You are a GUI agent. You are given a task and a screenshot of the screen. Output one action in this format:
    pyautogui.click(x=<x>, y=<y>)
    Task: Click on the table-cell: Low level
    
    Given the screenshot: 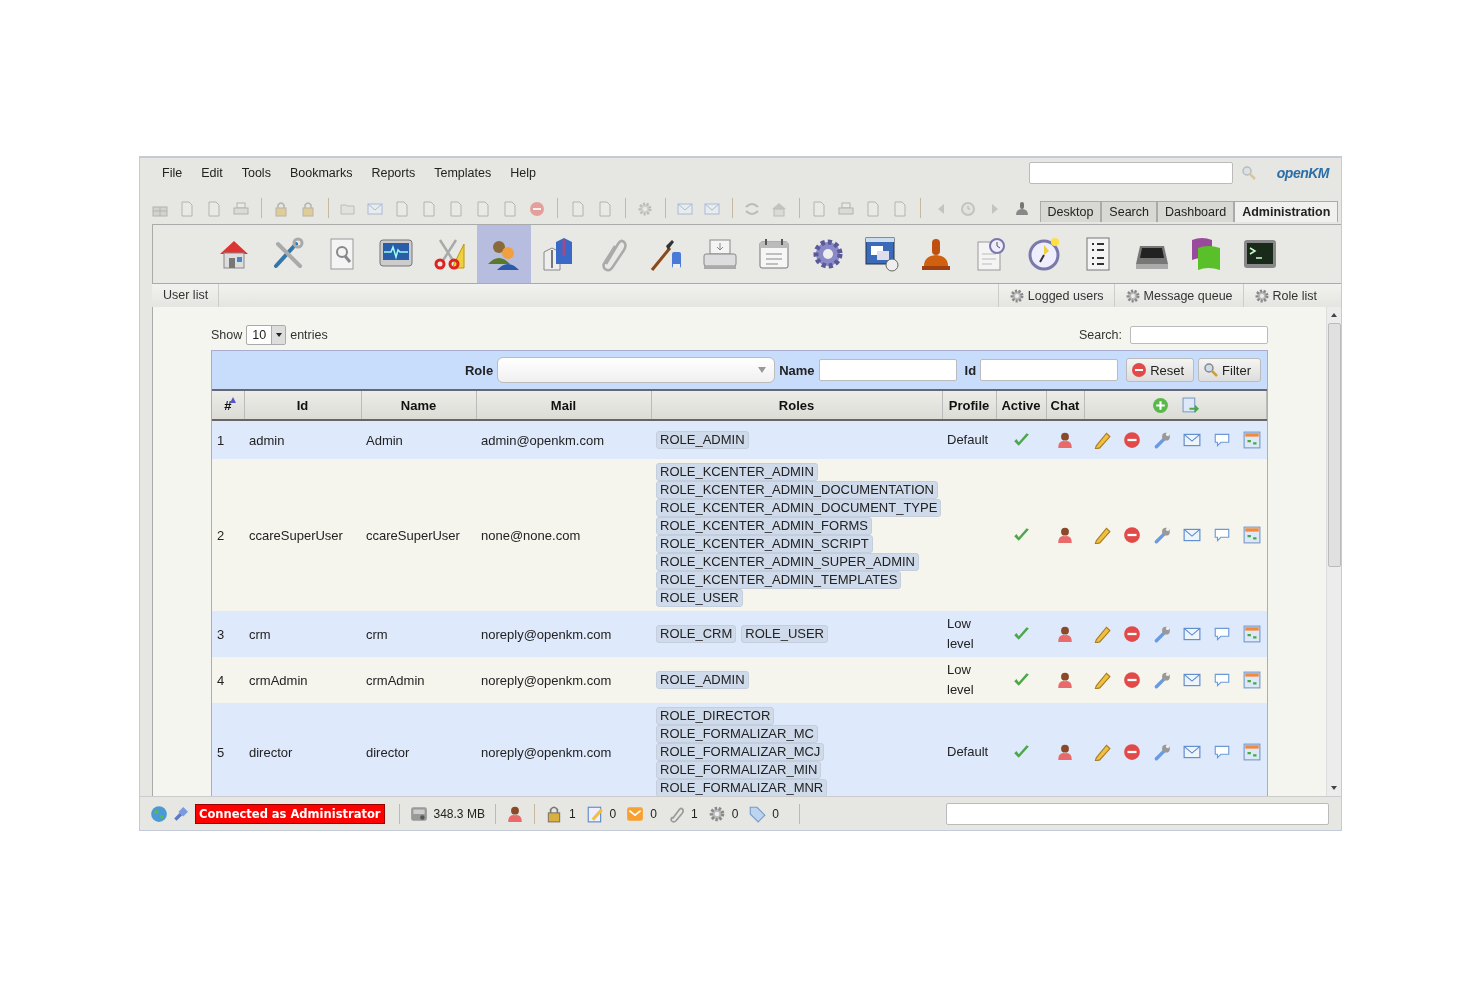 What is the action you would take?
    pyautogui.click(x=969, y=634)
    